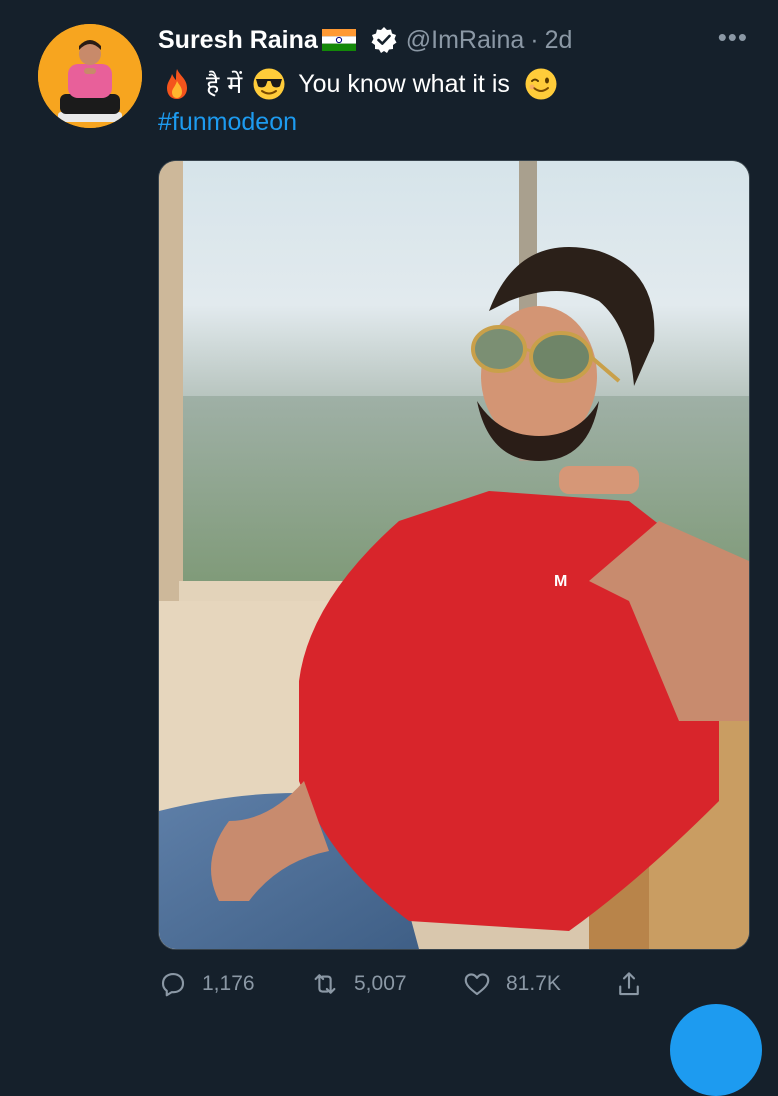  What do you see at coordinates (560, 581) in the screenshot?
I see `svg-text: M` at bounding box center [560, 581].